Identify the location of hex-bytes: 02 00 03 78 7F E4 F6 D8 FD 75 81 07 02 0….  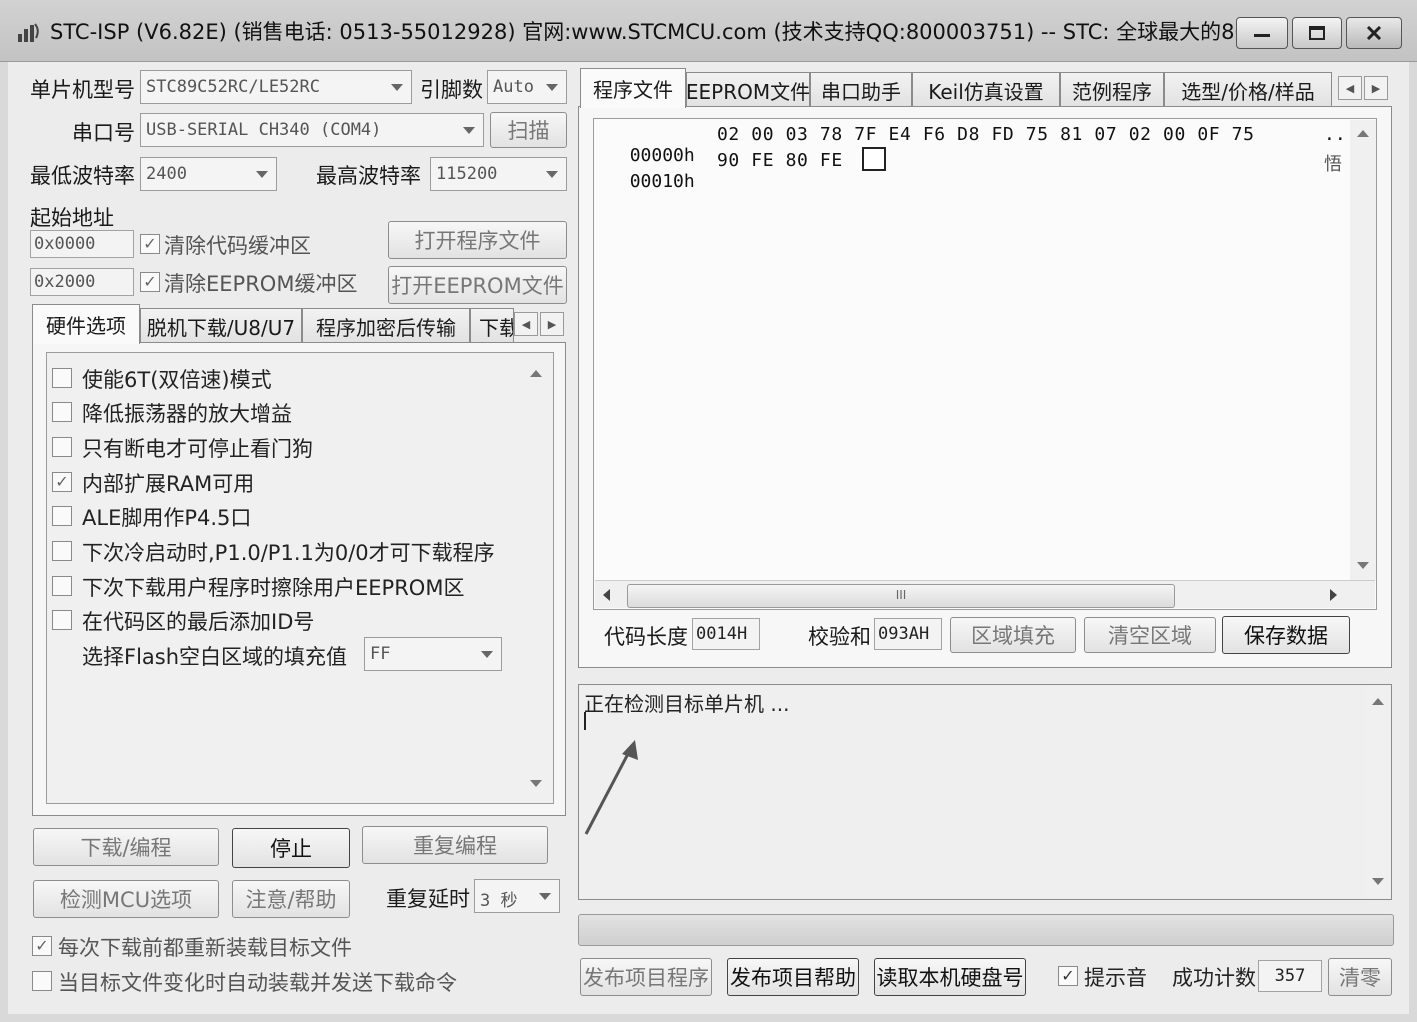
(986, 134).